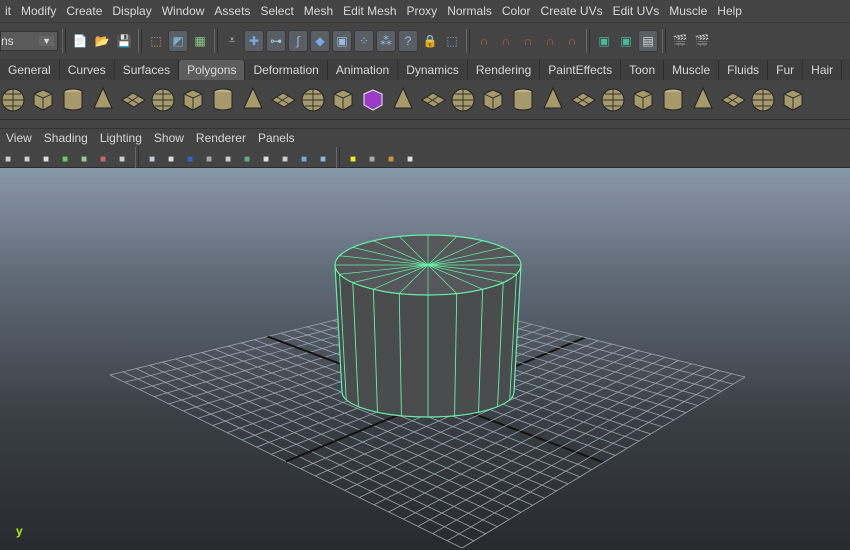 This screenshot has height=550, width=850. What do you see at coordinates (433, 70) in the screenshot?
I see `shelf-tab-dynamics: Dynamics` at bounding box center [433, 70].